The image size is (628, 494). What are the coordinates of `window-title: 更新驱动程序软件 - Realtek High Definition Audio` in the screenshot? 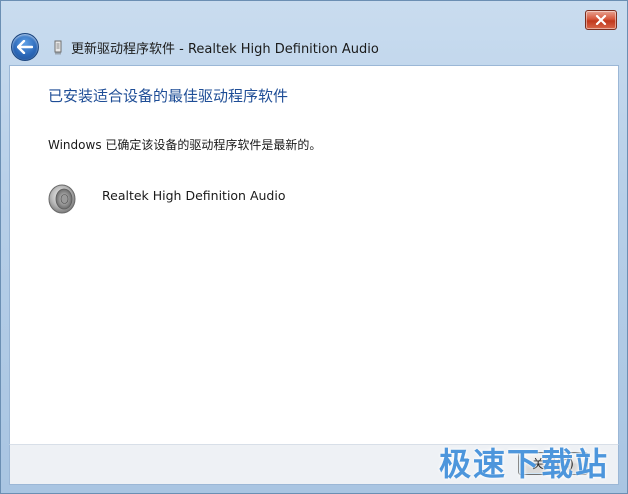 It's located at (225, 49).